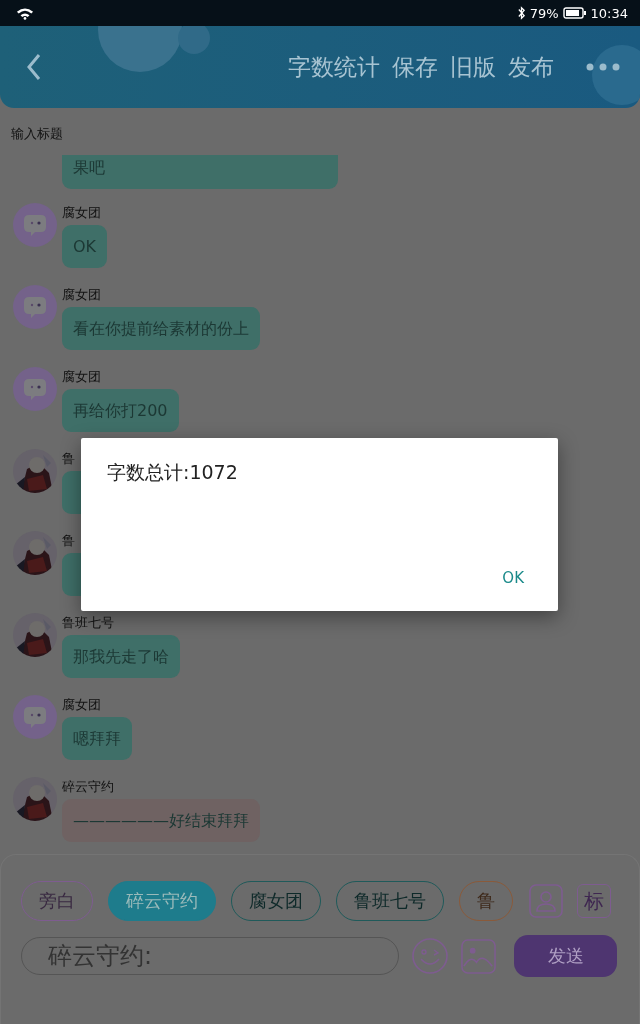  I want to click on message-input: 碎云守约:, so click(210, 956).